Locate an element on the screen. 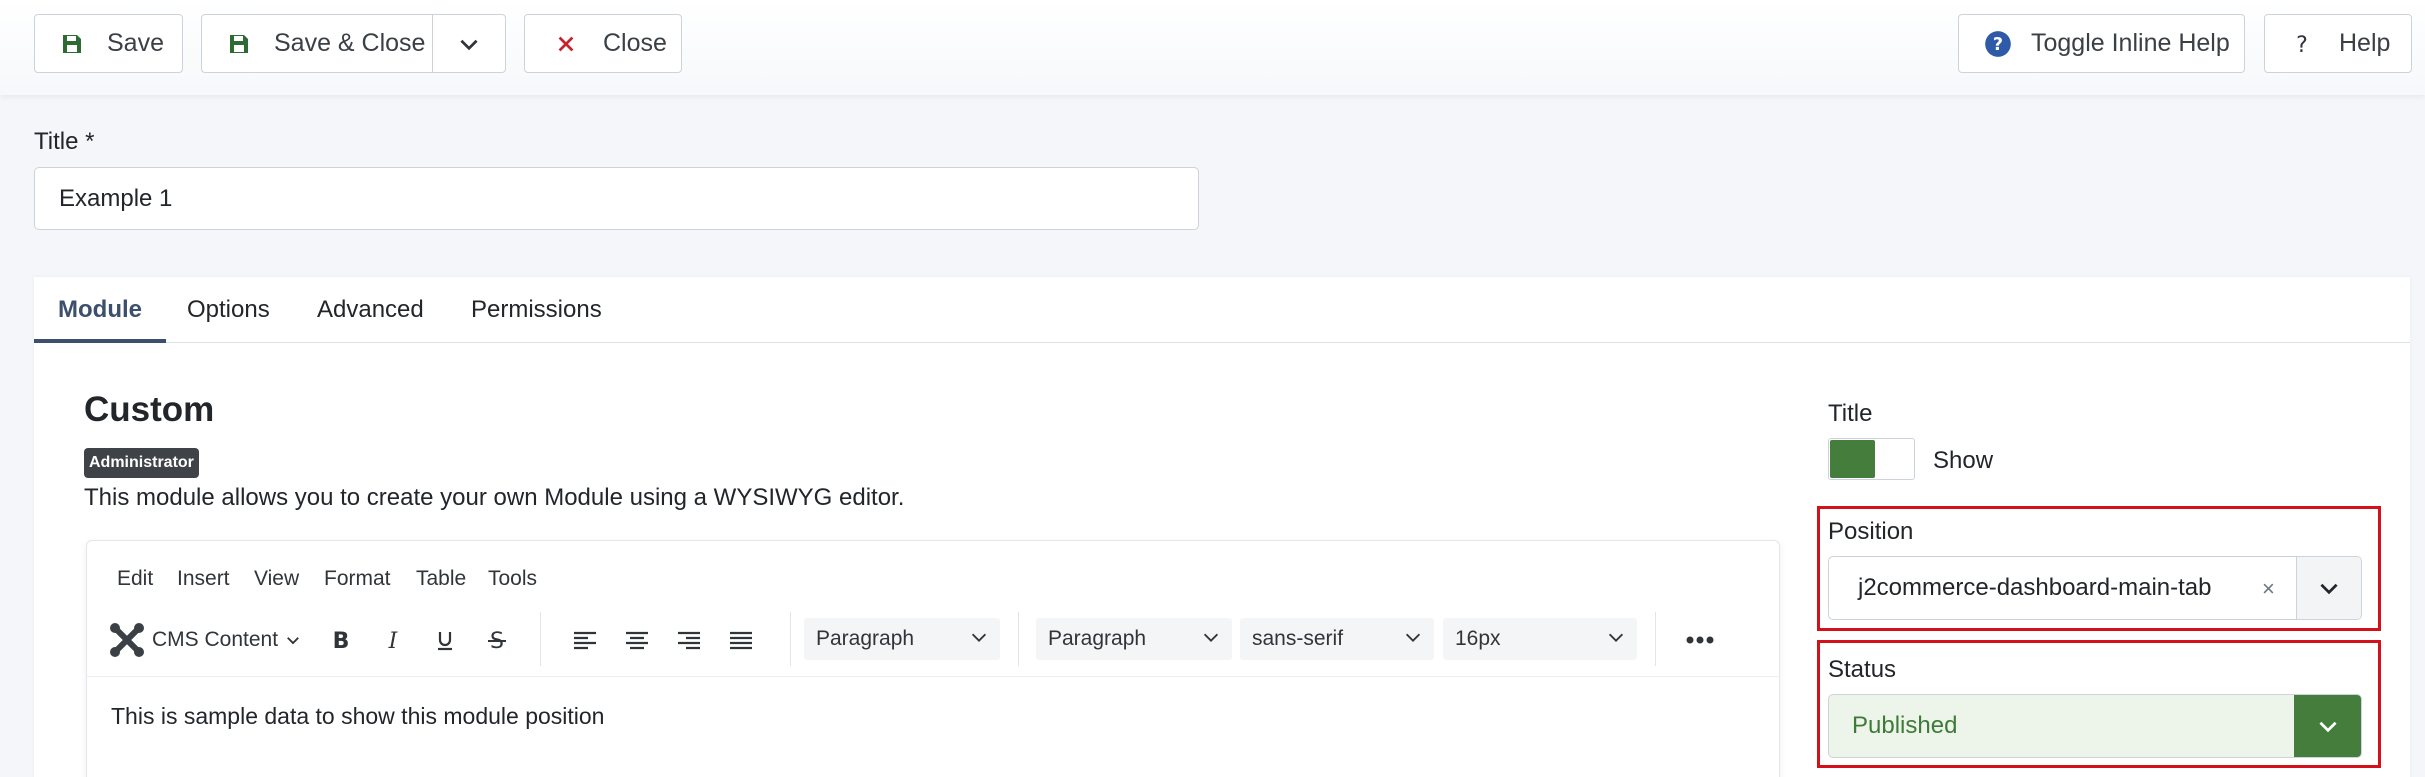 The height and width of the screenshot is (777, 2425). save-button: Save is located at coordinates (108, 43).